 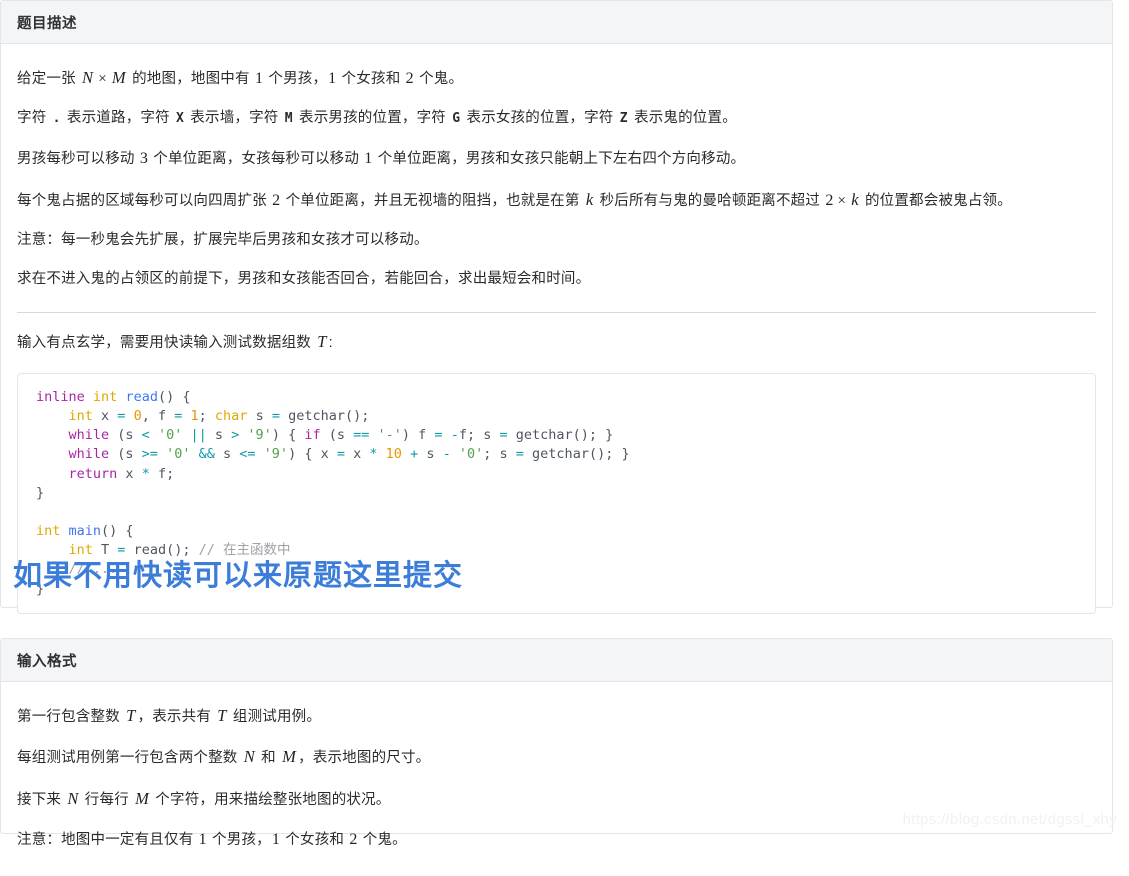 What do you see at coordinates (93, 473) in the screenshot?
I see `code-token-k: return` at bounding box center [93, 473].